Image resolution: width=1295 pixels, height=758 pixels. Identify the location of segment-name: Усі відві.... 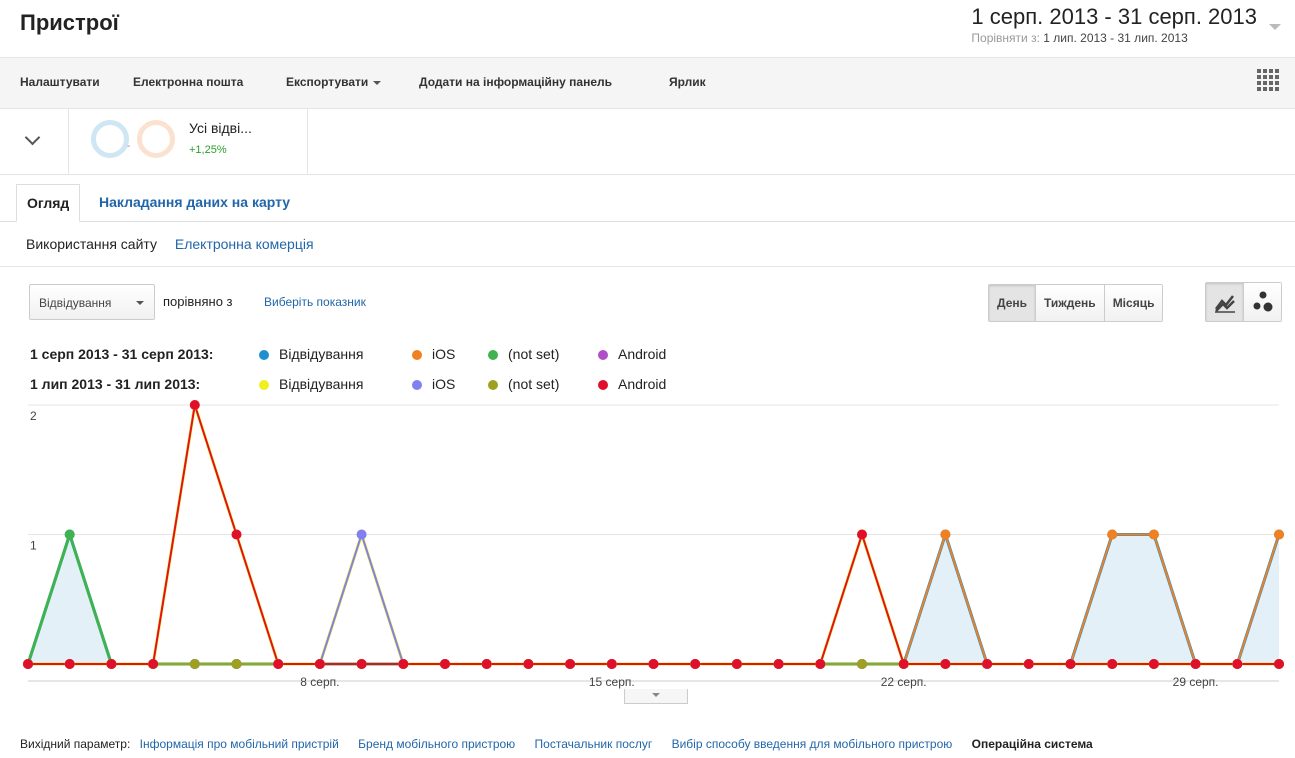
(220, 128).